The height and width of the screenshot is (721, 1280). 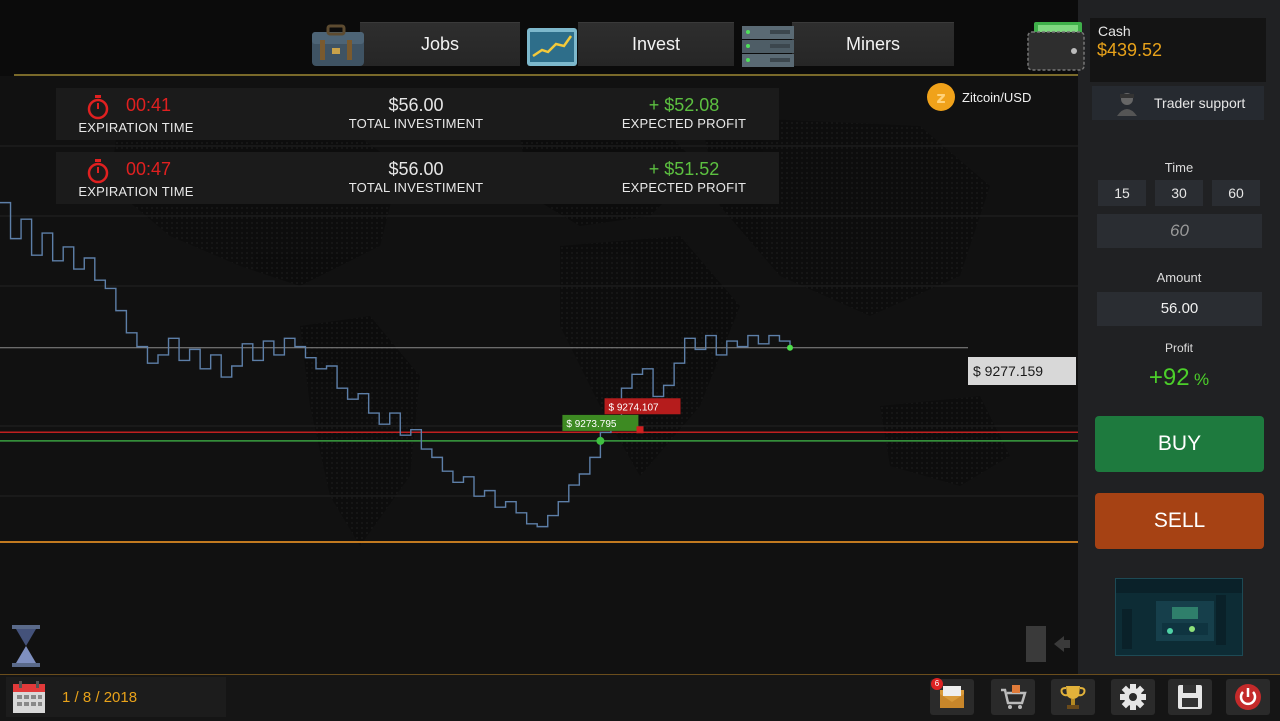 What do you see at coordinates (997, 97) in the screenshot?
I see `currency-pair-label: Zitcoin/USD` at bounding box center [997, 97].